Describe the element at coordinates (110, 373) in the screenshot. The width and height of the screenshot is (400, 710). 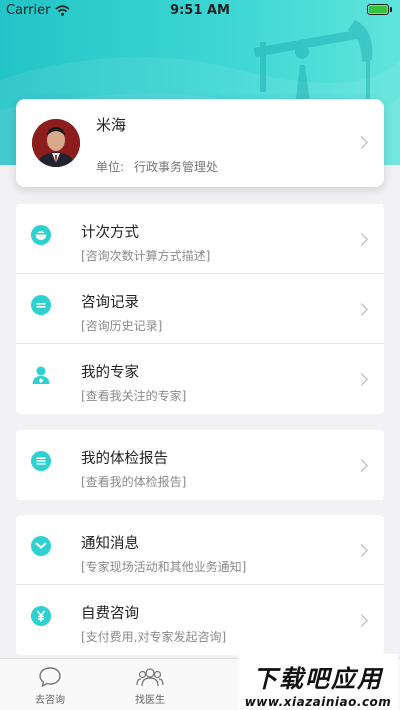
I see `menu-item-title: 我的专家` at that location.